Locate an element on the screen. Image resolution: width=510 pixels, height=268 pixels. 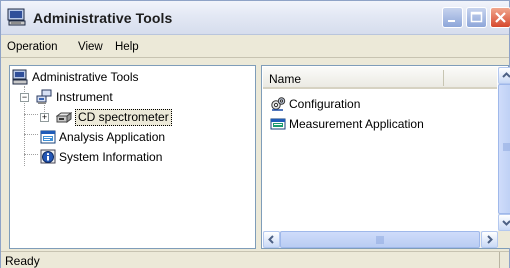
minimize-icon is located at coordinates (451, 21).